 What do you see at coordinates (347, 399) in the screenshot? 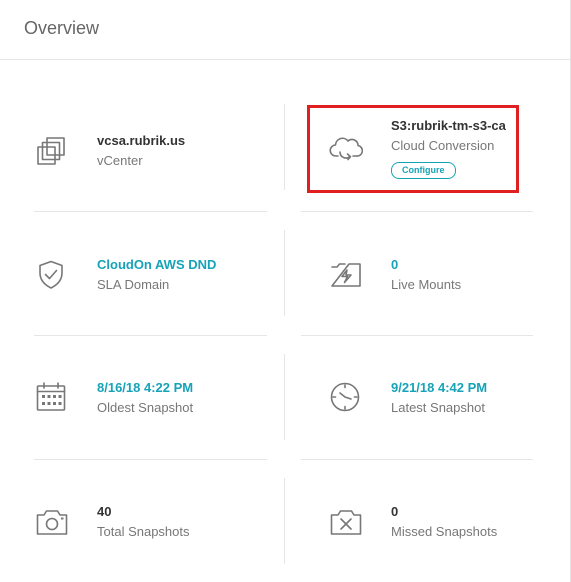
I see `clock-icon` at bounding box center [347, 399].